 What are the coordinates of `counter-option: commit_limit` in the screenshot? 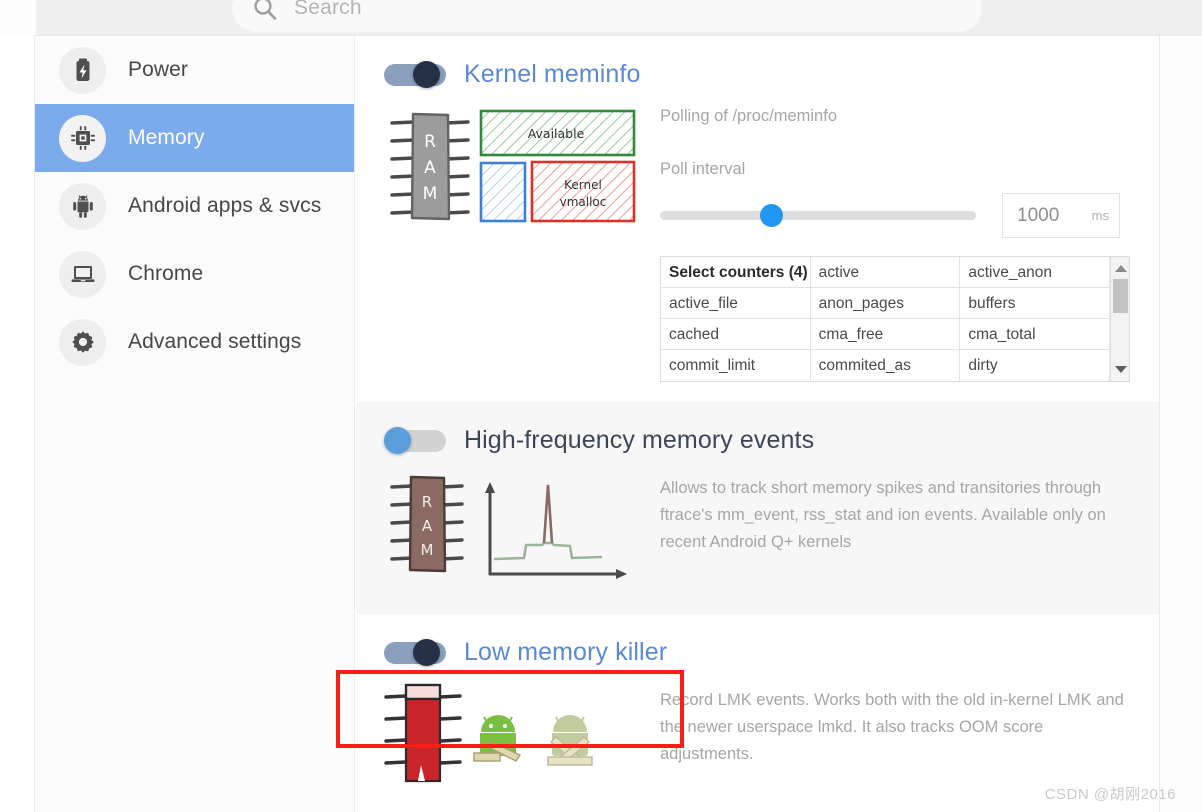 It's located at (736, 365).